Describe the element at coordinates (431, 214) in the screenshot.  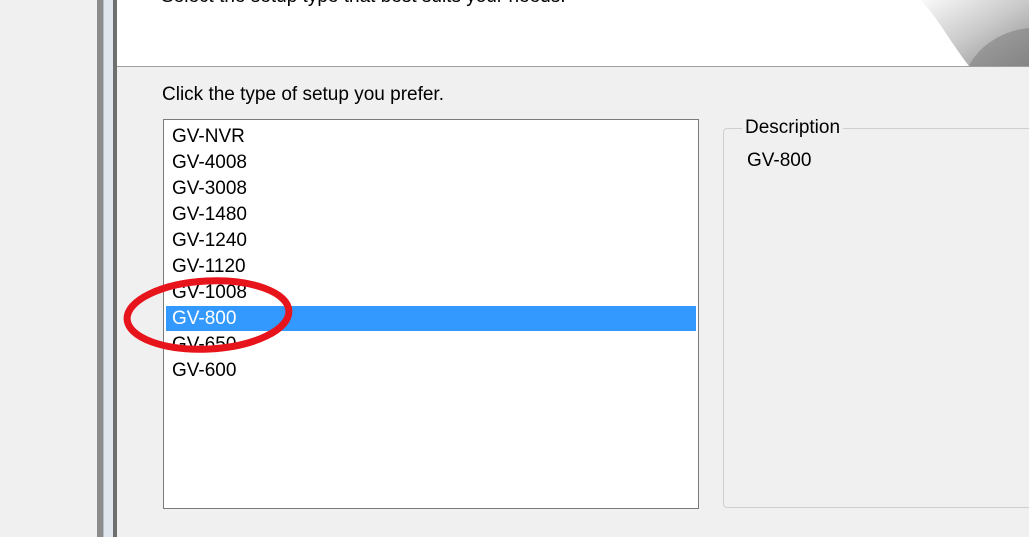
I see `setup-type-item: GV-1480` at that location.